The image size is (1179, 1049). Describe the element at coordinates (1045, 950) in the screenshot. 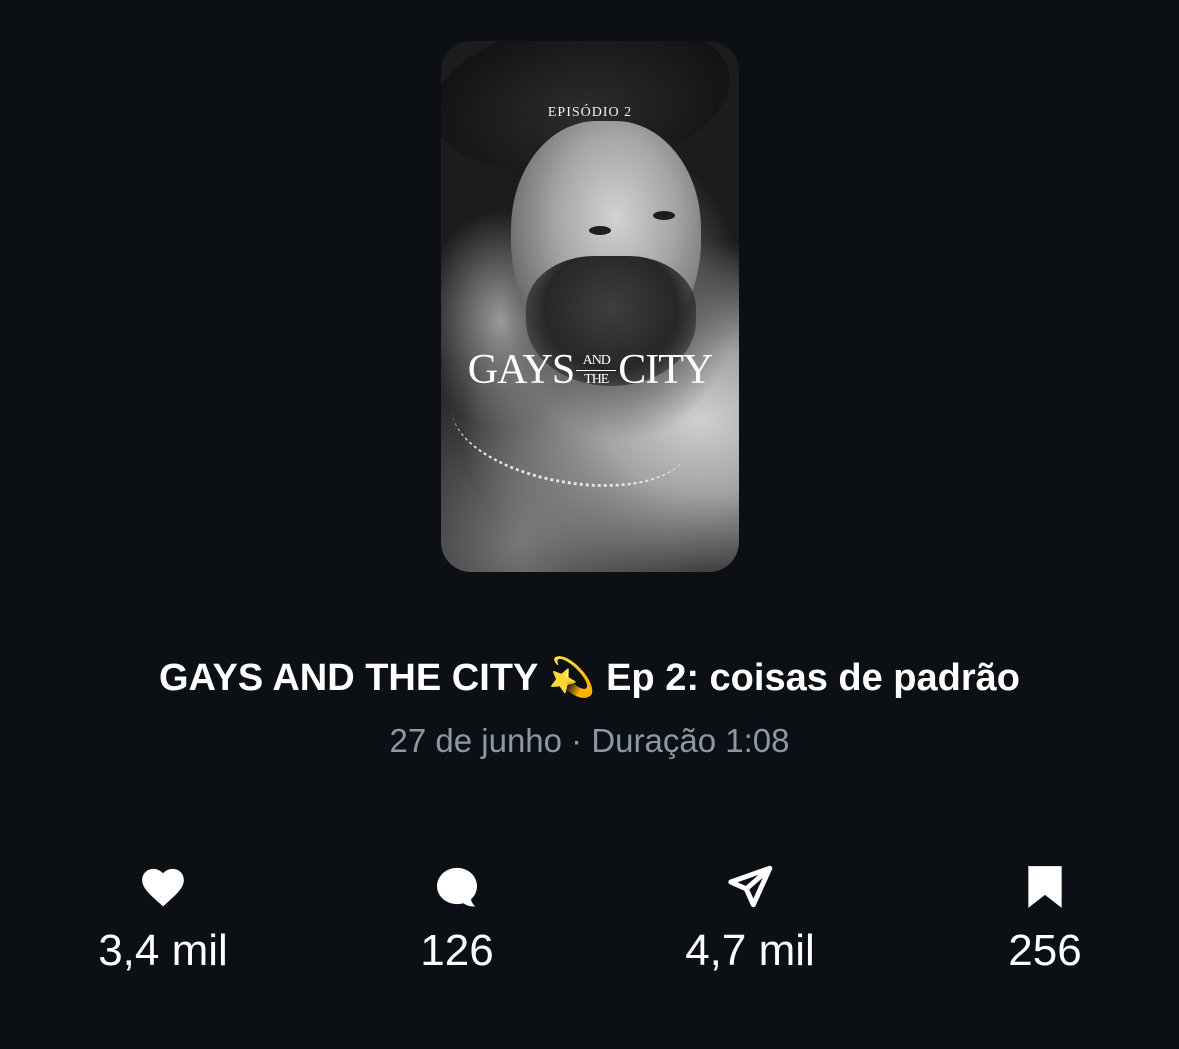

I see `bookmark-count: 256` at that location.